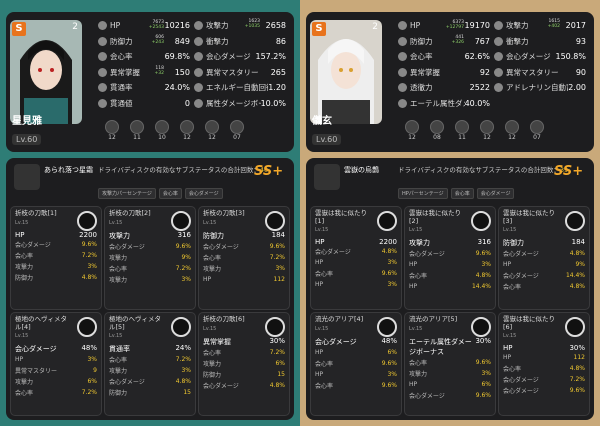  Describe the element at coordinates (498, 88) in the screenshot. I see `adrenaline-icon` at that location.